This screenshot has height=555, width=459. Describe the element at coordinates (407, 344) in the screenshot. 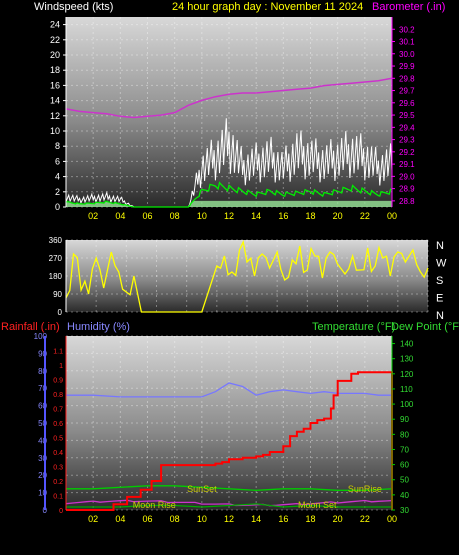

I see `temp-tick-label: 140` at that location.